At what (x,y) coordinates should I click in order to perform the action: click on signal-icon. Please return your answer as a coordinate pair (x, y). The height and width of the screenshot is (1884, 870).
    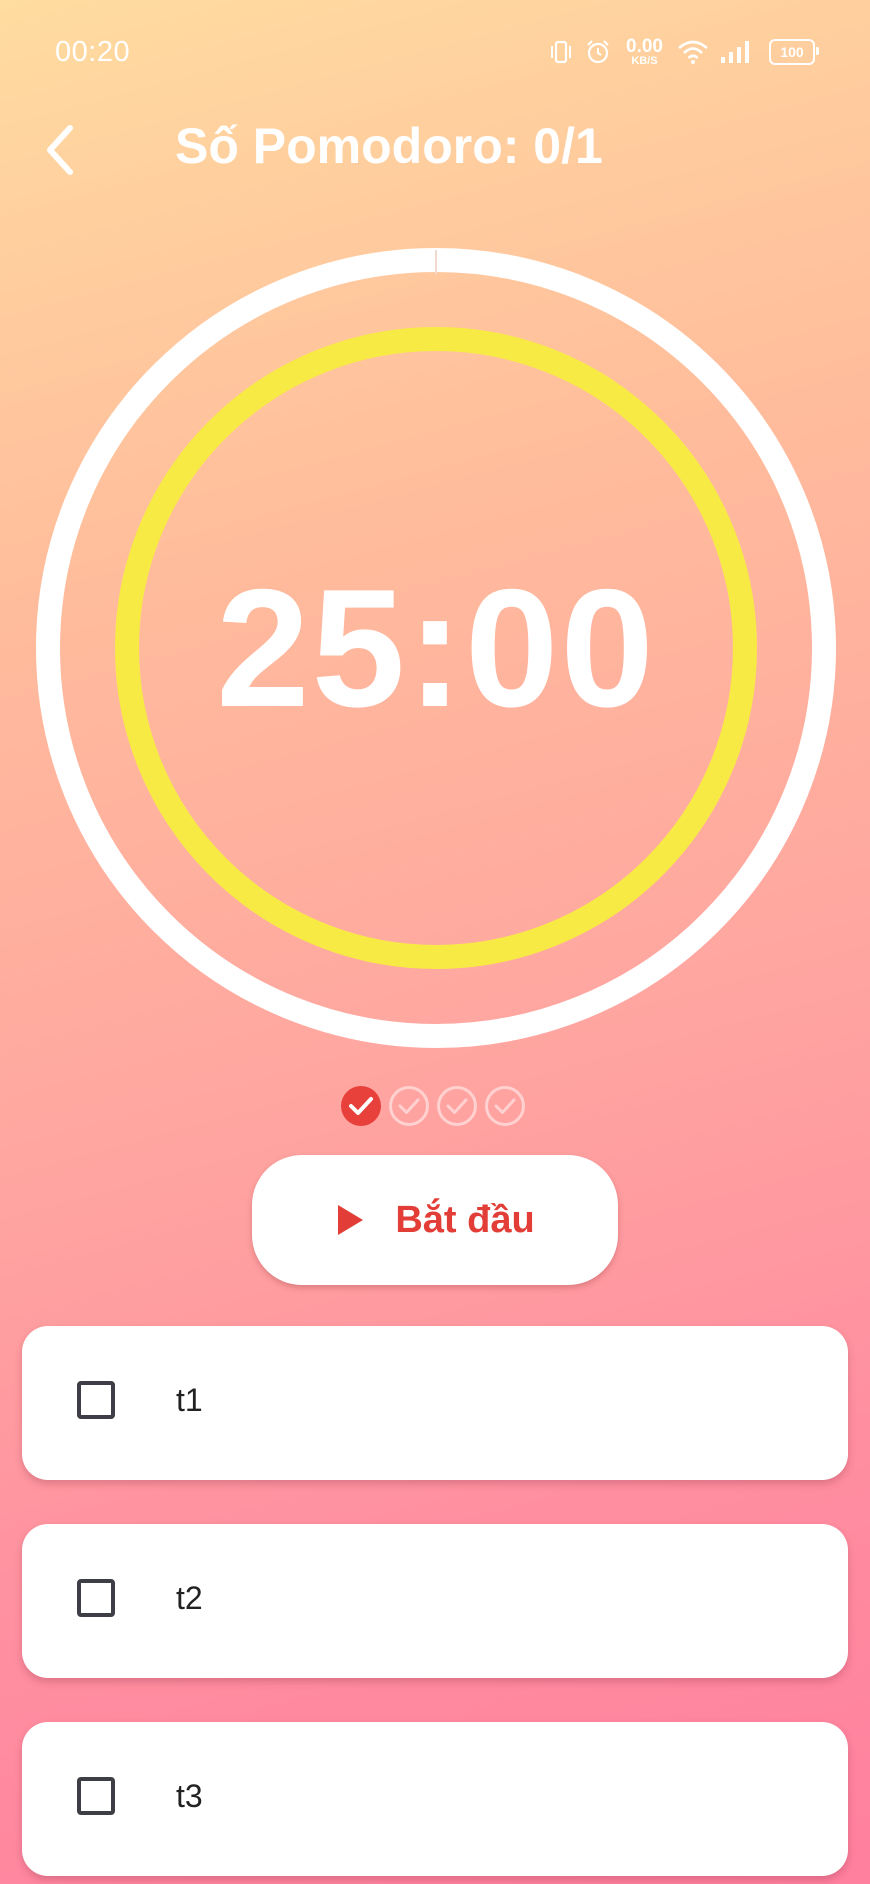
    Looking at the image, I should click on (736, 52).